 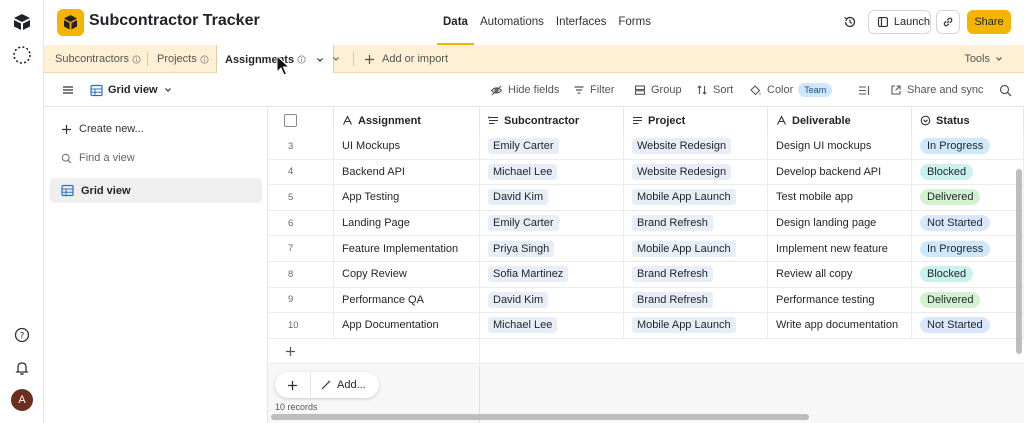 I want to click on column-header-assignment: Assignment, so click(x=407, y=121).